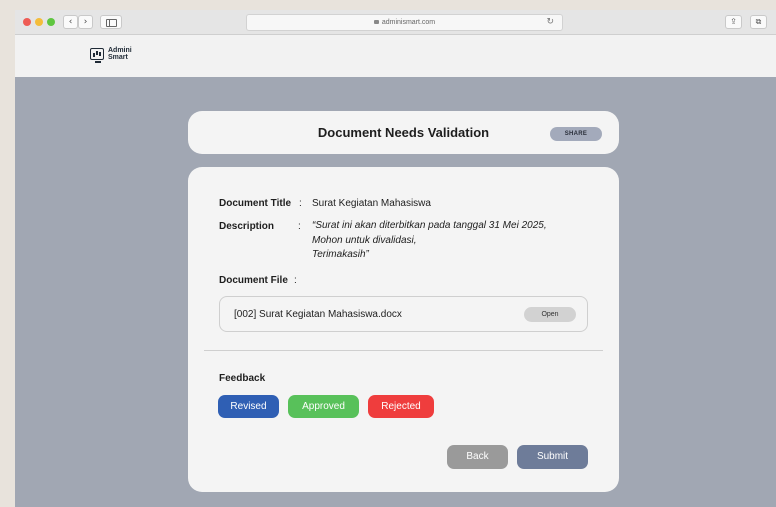 The width and height of the screenshot is (776, 507). What do you see at coordinates (576, 134) in the screenshot?
I see `share-button: SHARE` at bounding box center [576, 134].